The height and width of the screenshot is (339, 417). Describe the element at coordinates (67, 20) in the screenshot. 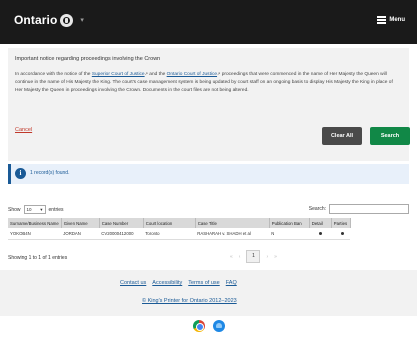

I see `ontario-trillium-icon` at that location.